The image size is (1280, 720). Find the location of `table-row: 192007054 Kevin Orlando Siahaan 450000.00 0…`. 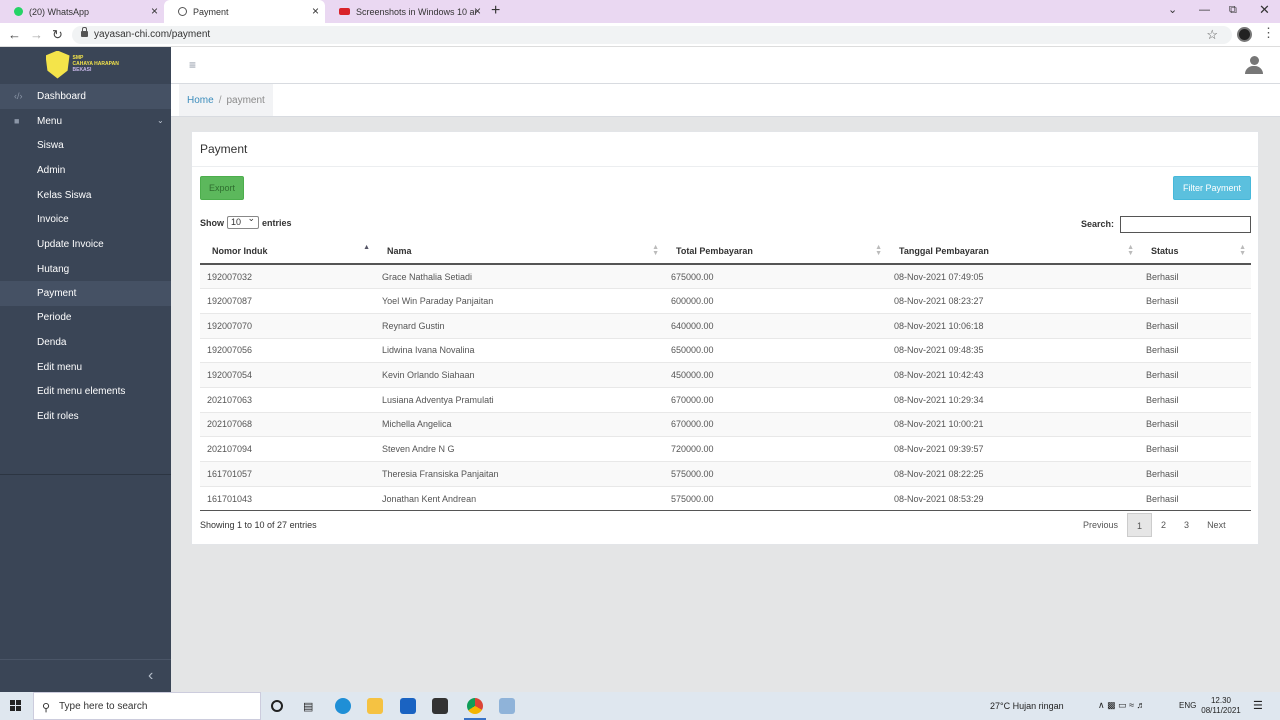

table-row: 192007054 Kevin Orlando Siahaan 450000.00 0… is located at coordinates (725, 375).